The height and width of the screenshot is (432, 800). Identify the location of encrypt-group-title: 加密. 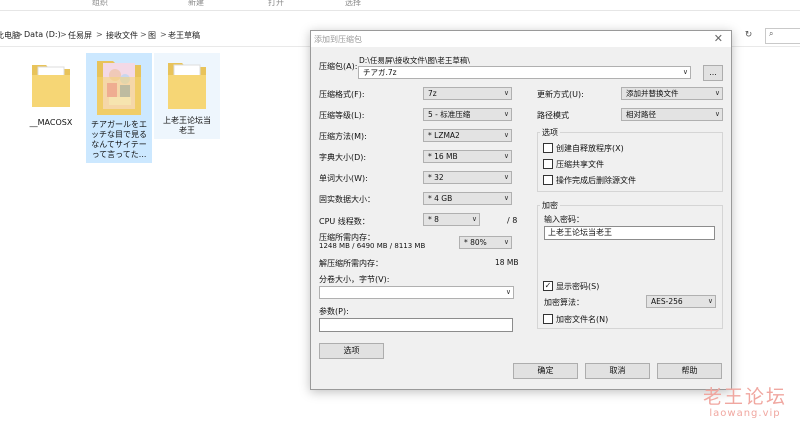
(550, 205).